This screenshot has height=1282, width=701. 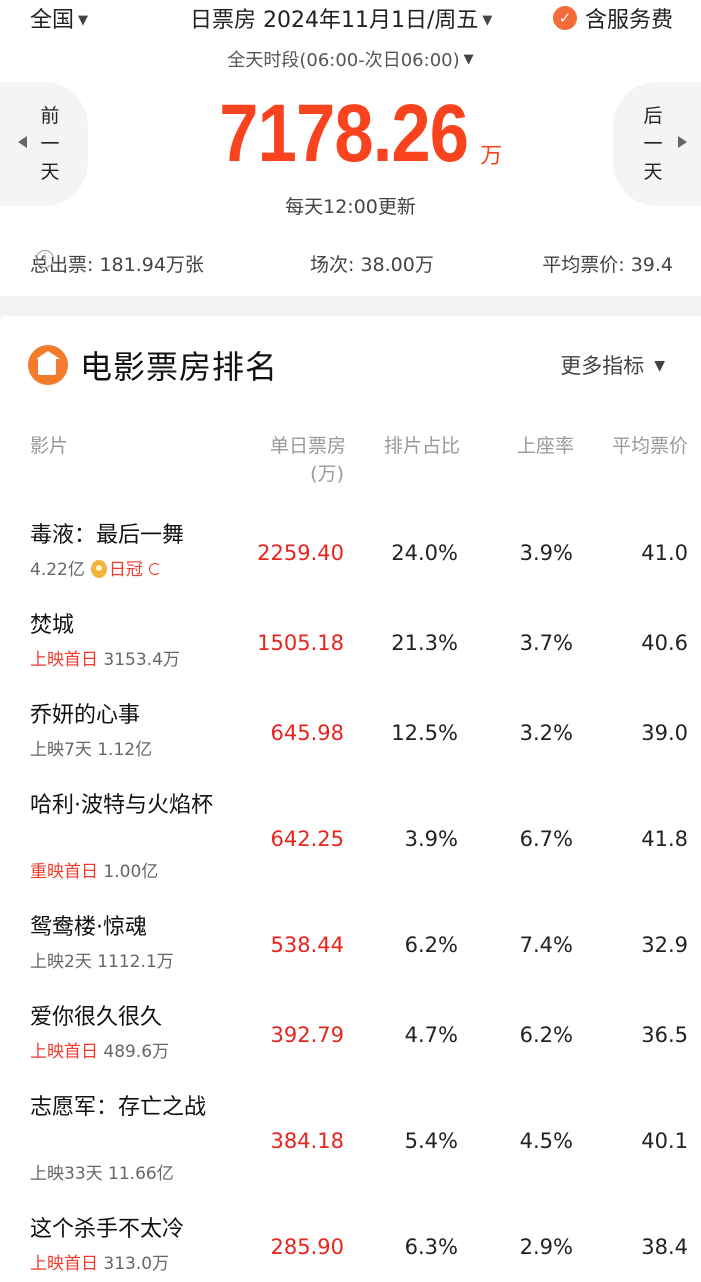 What do you see at coordinates (49, 446) in the screenshot?
I see `column-header-film: 影片` at bounding box center [49, 446].